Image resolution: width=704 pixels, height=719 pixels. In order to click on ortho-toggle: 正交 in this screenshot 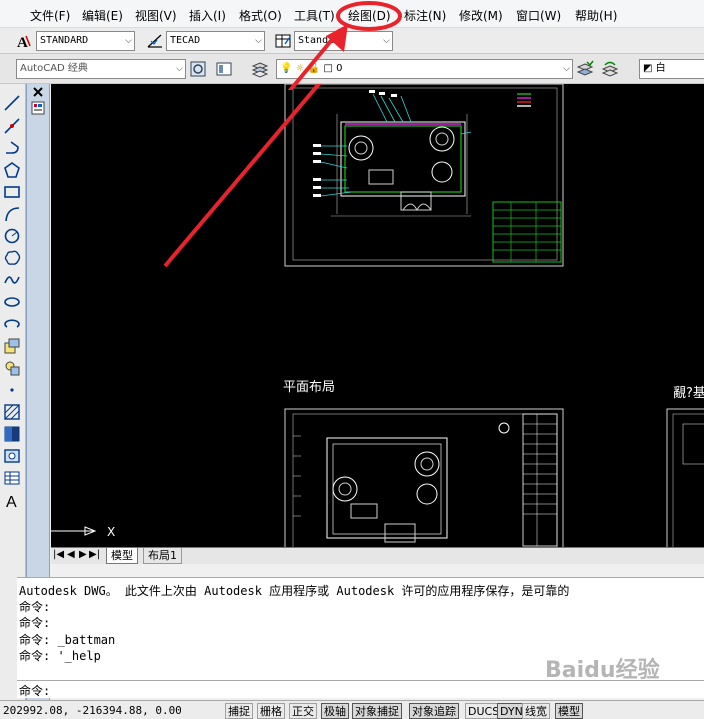, I will do `click(303, 711)`.